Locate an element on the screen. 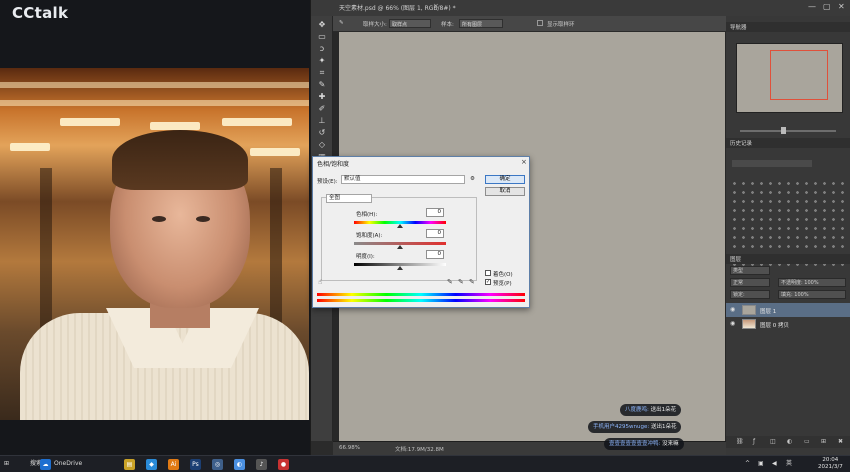  clock-time: 20:04 is located at coordinates (830, 460).